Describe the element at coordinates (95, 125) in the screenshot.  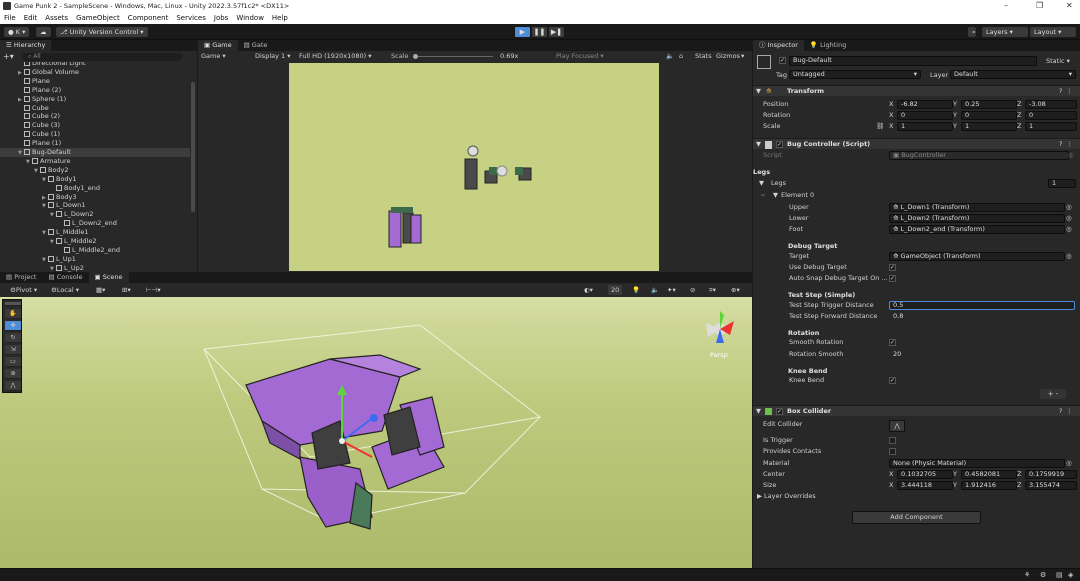
I see `hierarchy-item: Cube (3)` at that location.